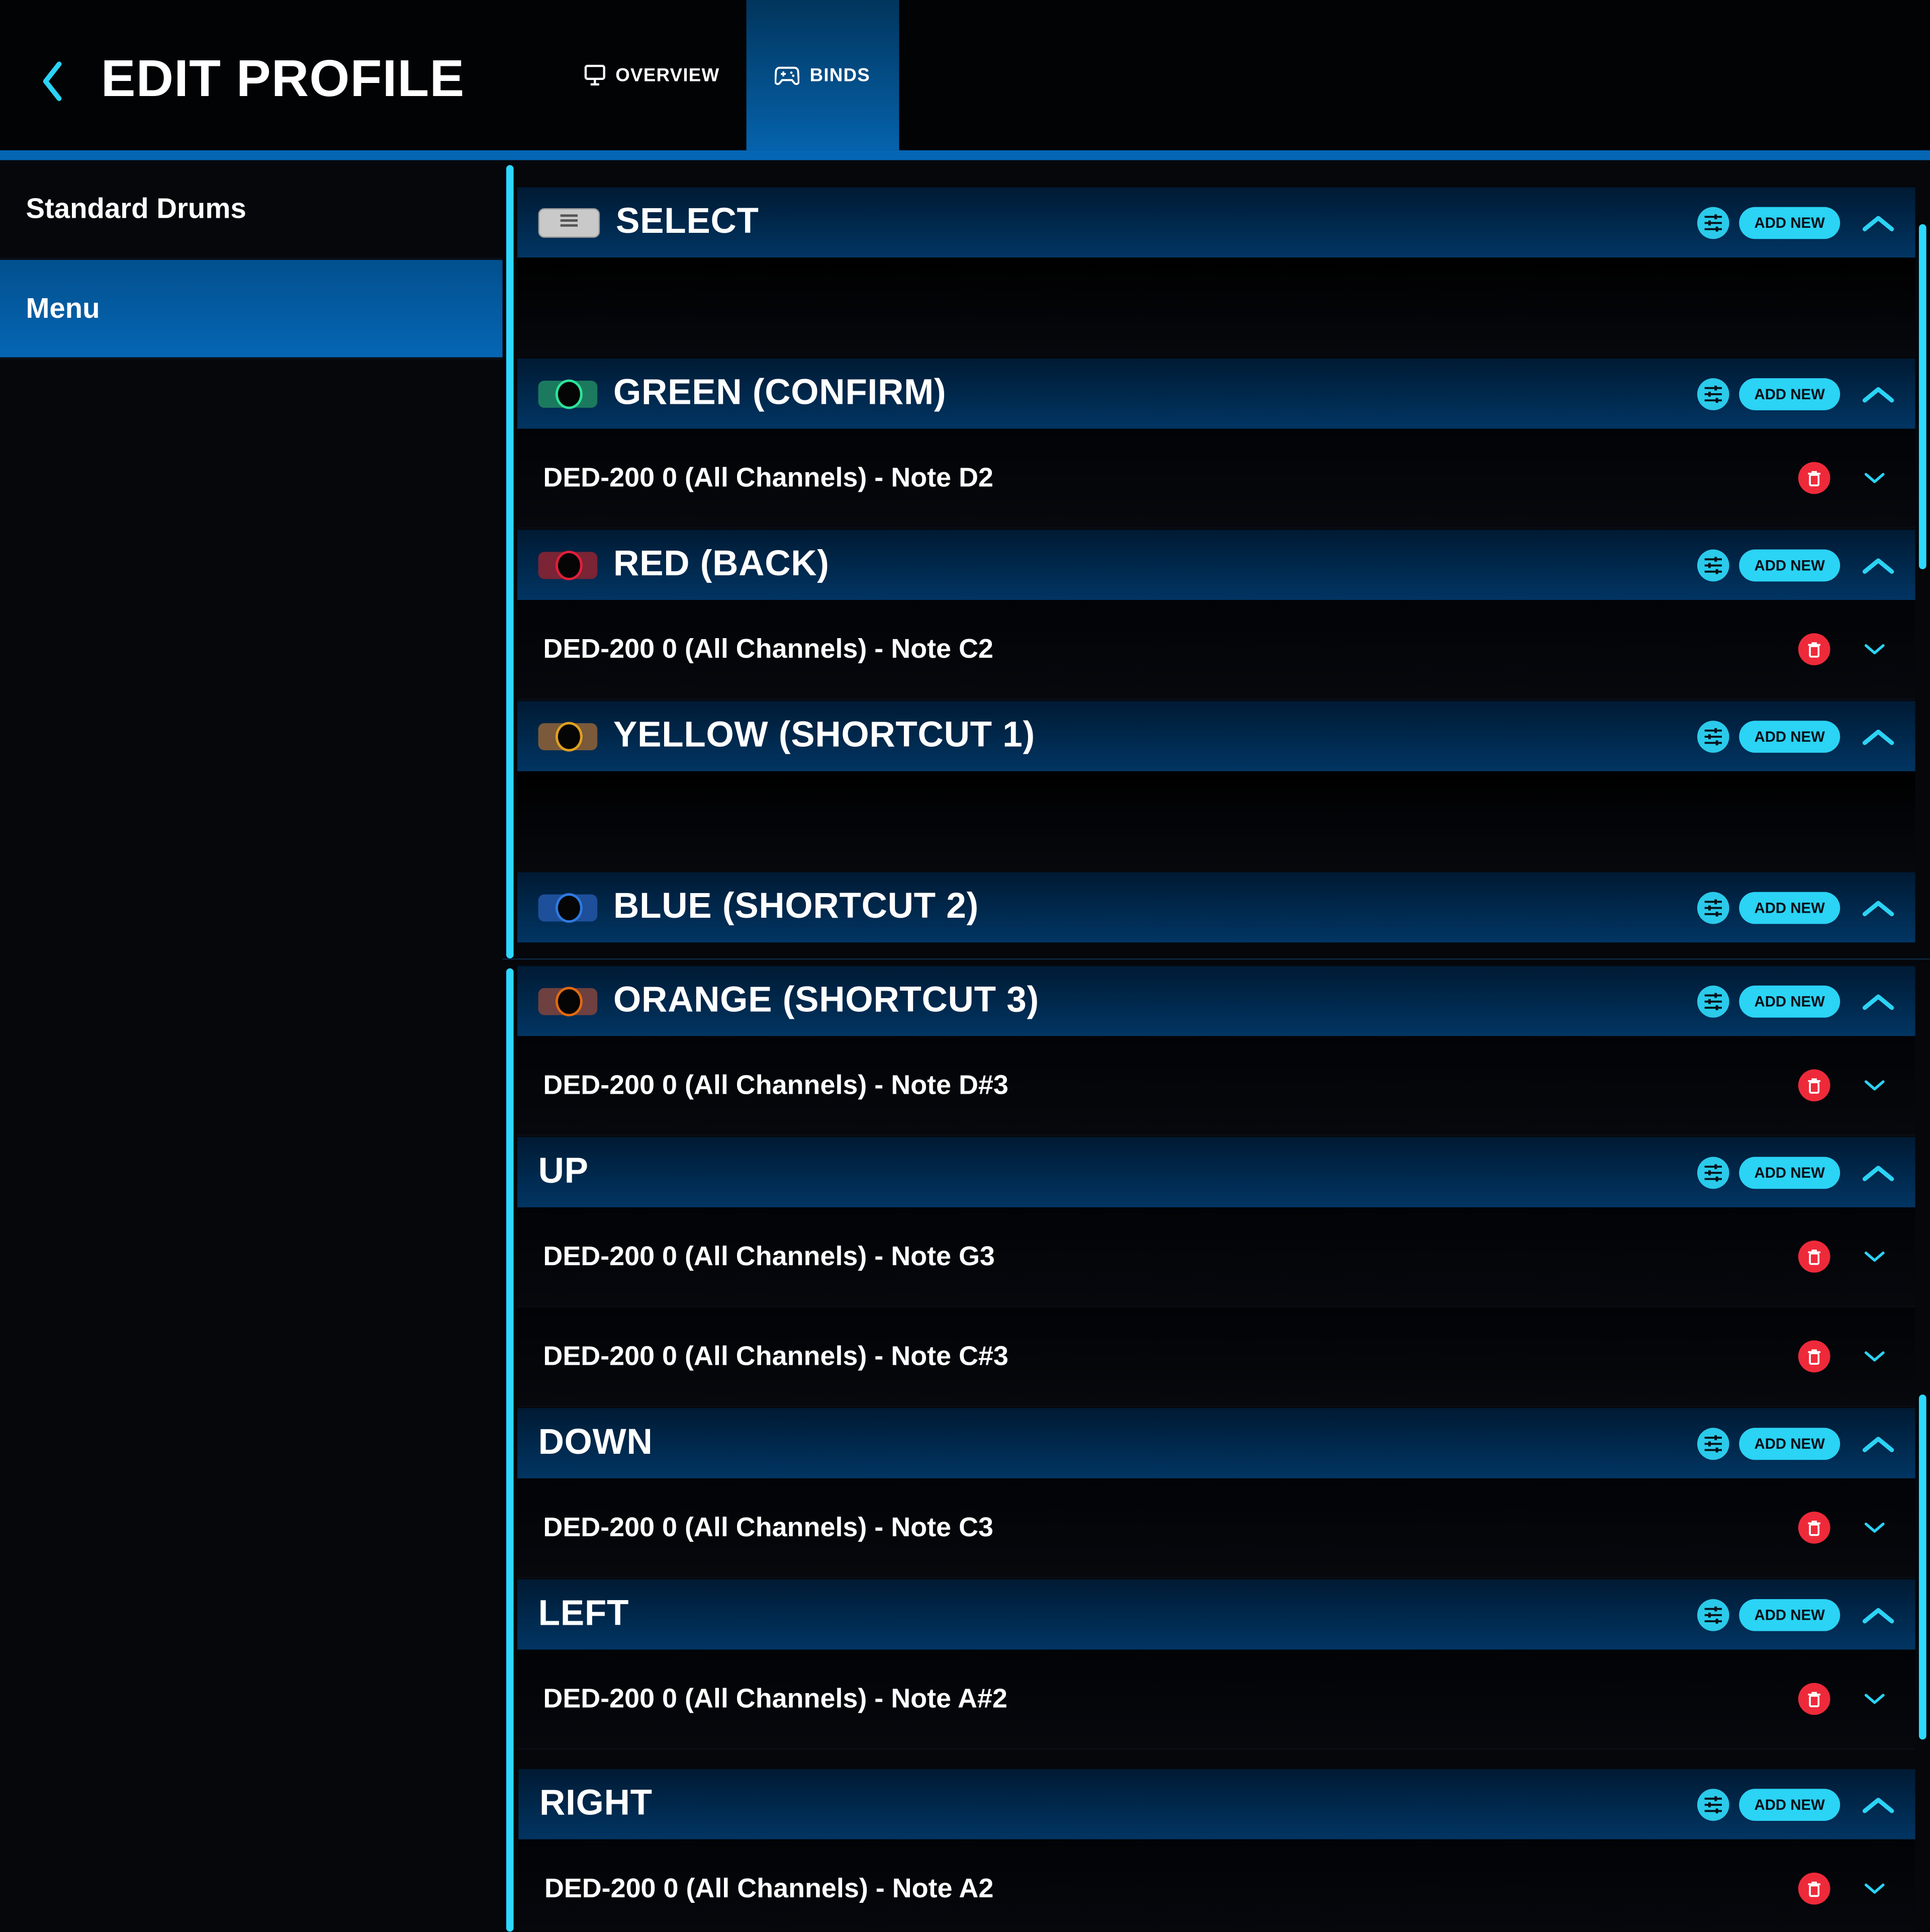 This screenshot has height=1932, width=1930. I want to click on tab-binds: BINDS, so click(822, 75).